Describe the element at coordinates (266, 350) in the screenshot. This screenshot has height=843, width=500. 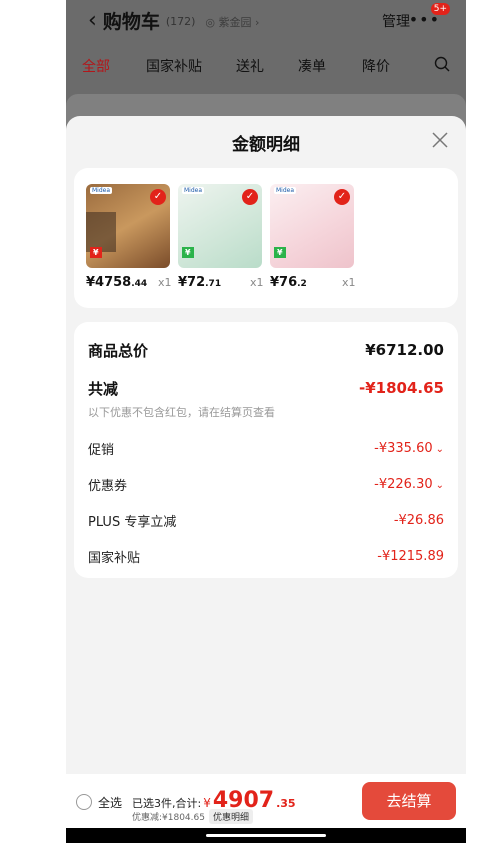
I see `total-price-row: 商品总价 ¥6712.00` at that location.